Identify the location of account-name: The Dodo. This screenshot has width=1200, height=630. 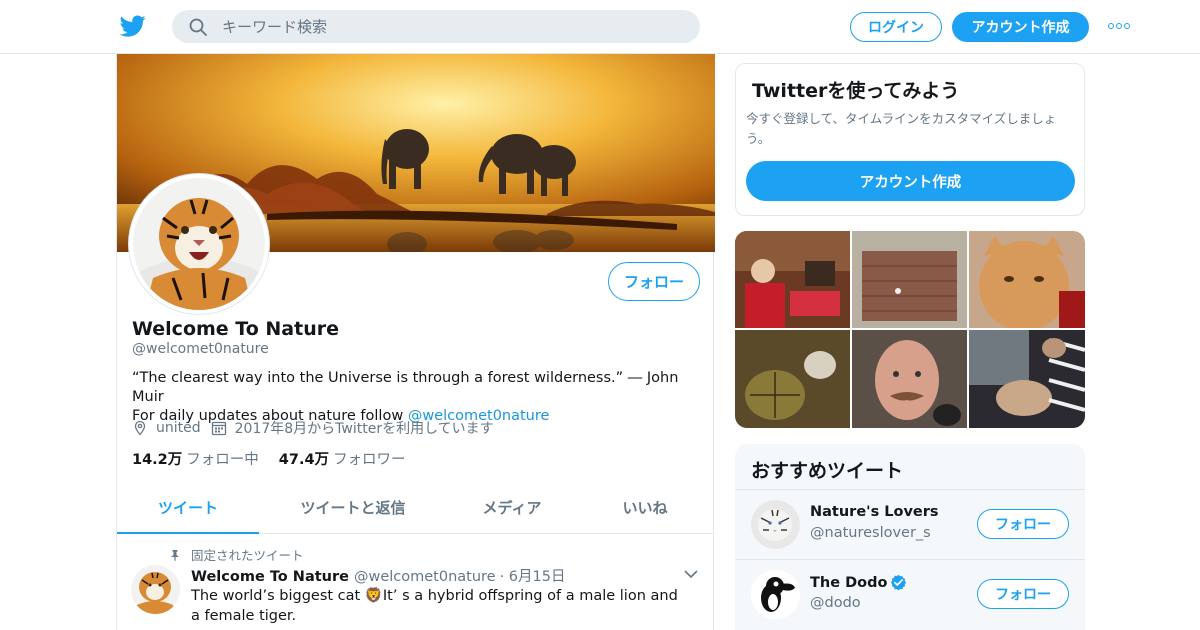
(858, 582).